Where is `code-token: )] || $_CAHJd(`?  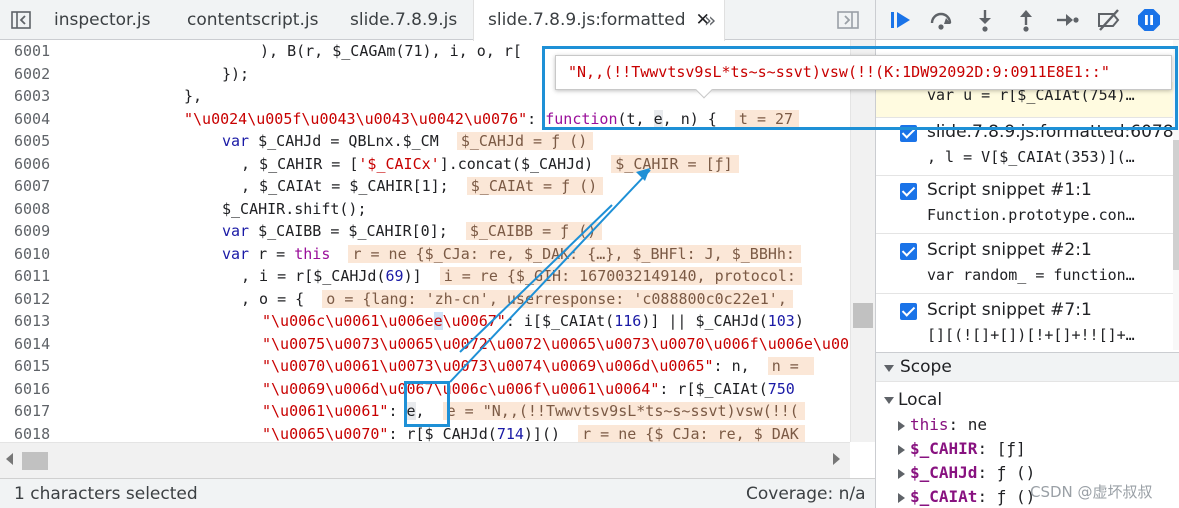
code-token: )] || $_CAHJd( is located at coordinates (704, 321).